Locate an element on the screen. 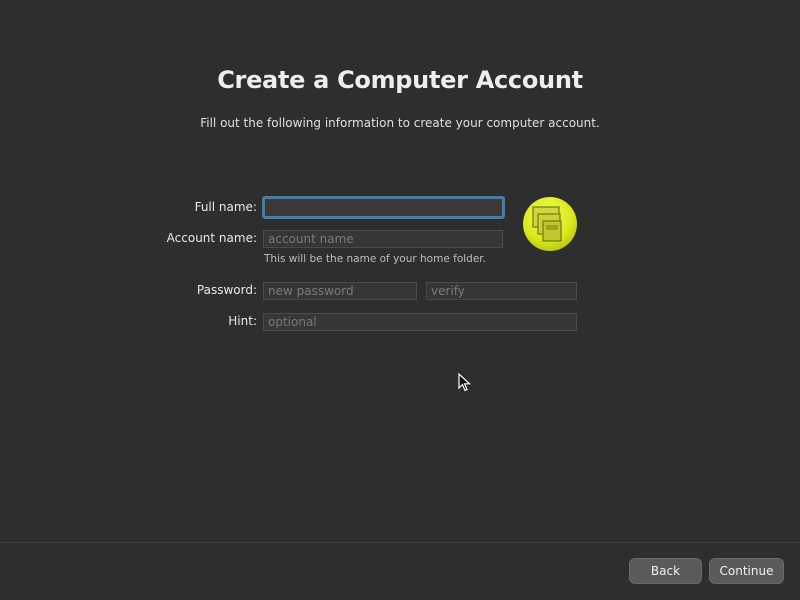 The height and width of the screenshot is (600, 800). hint-label: Hint: is located at coordinates (242, 321).